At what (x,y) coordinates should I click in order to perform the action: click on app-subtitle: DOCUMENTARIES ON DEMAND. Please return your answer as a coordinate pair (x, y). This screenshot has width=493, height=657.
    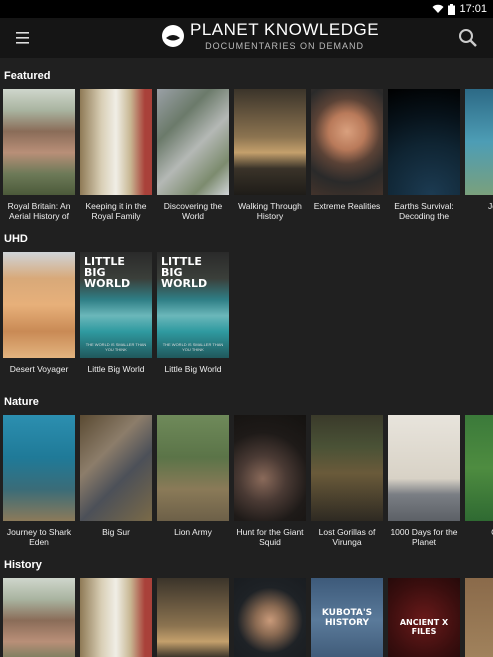
    Looking at the image, I should click on (284, 46).